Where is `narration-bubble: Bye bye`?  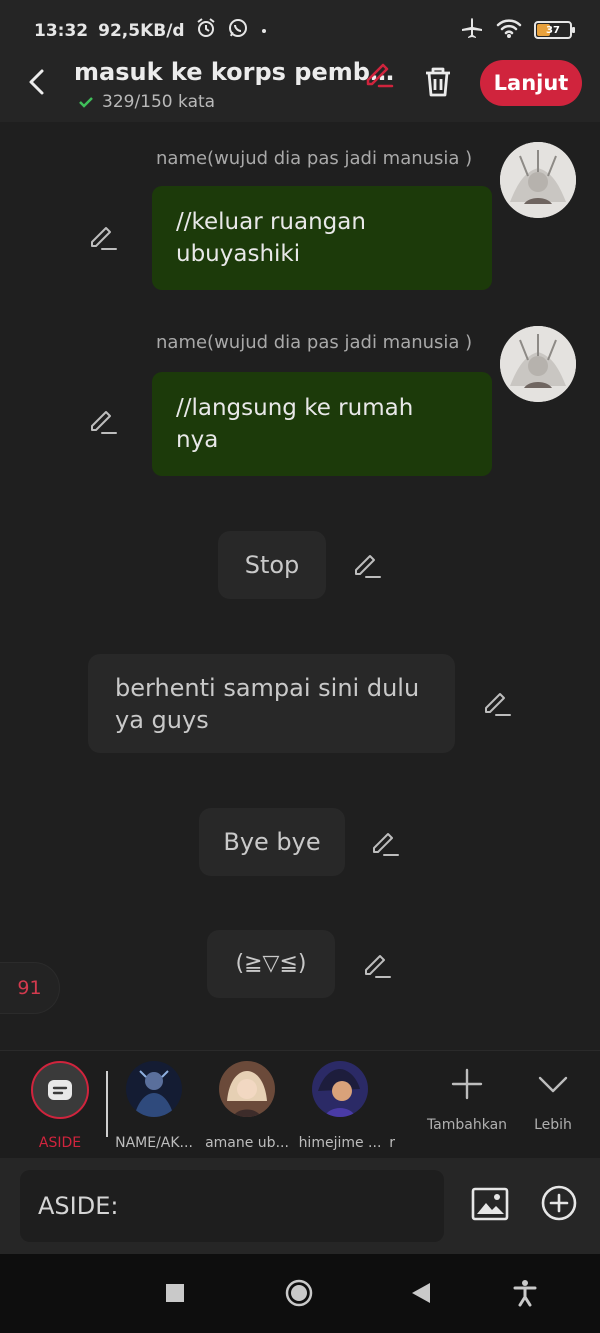
narration-bubble: Bye bye is located at coordinates (272, 842).